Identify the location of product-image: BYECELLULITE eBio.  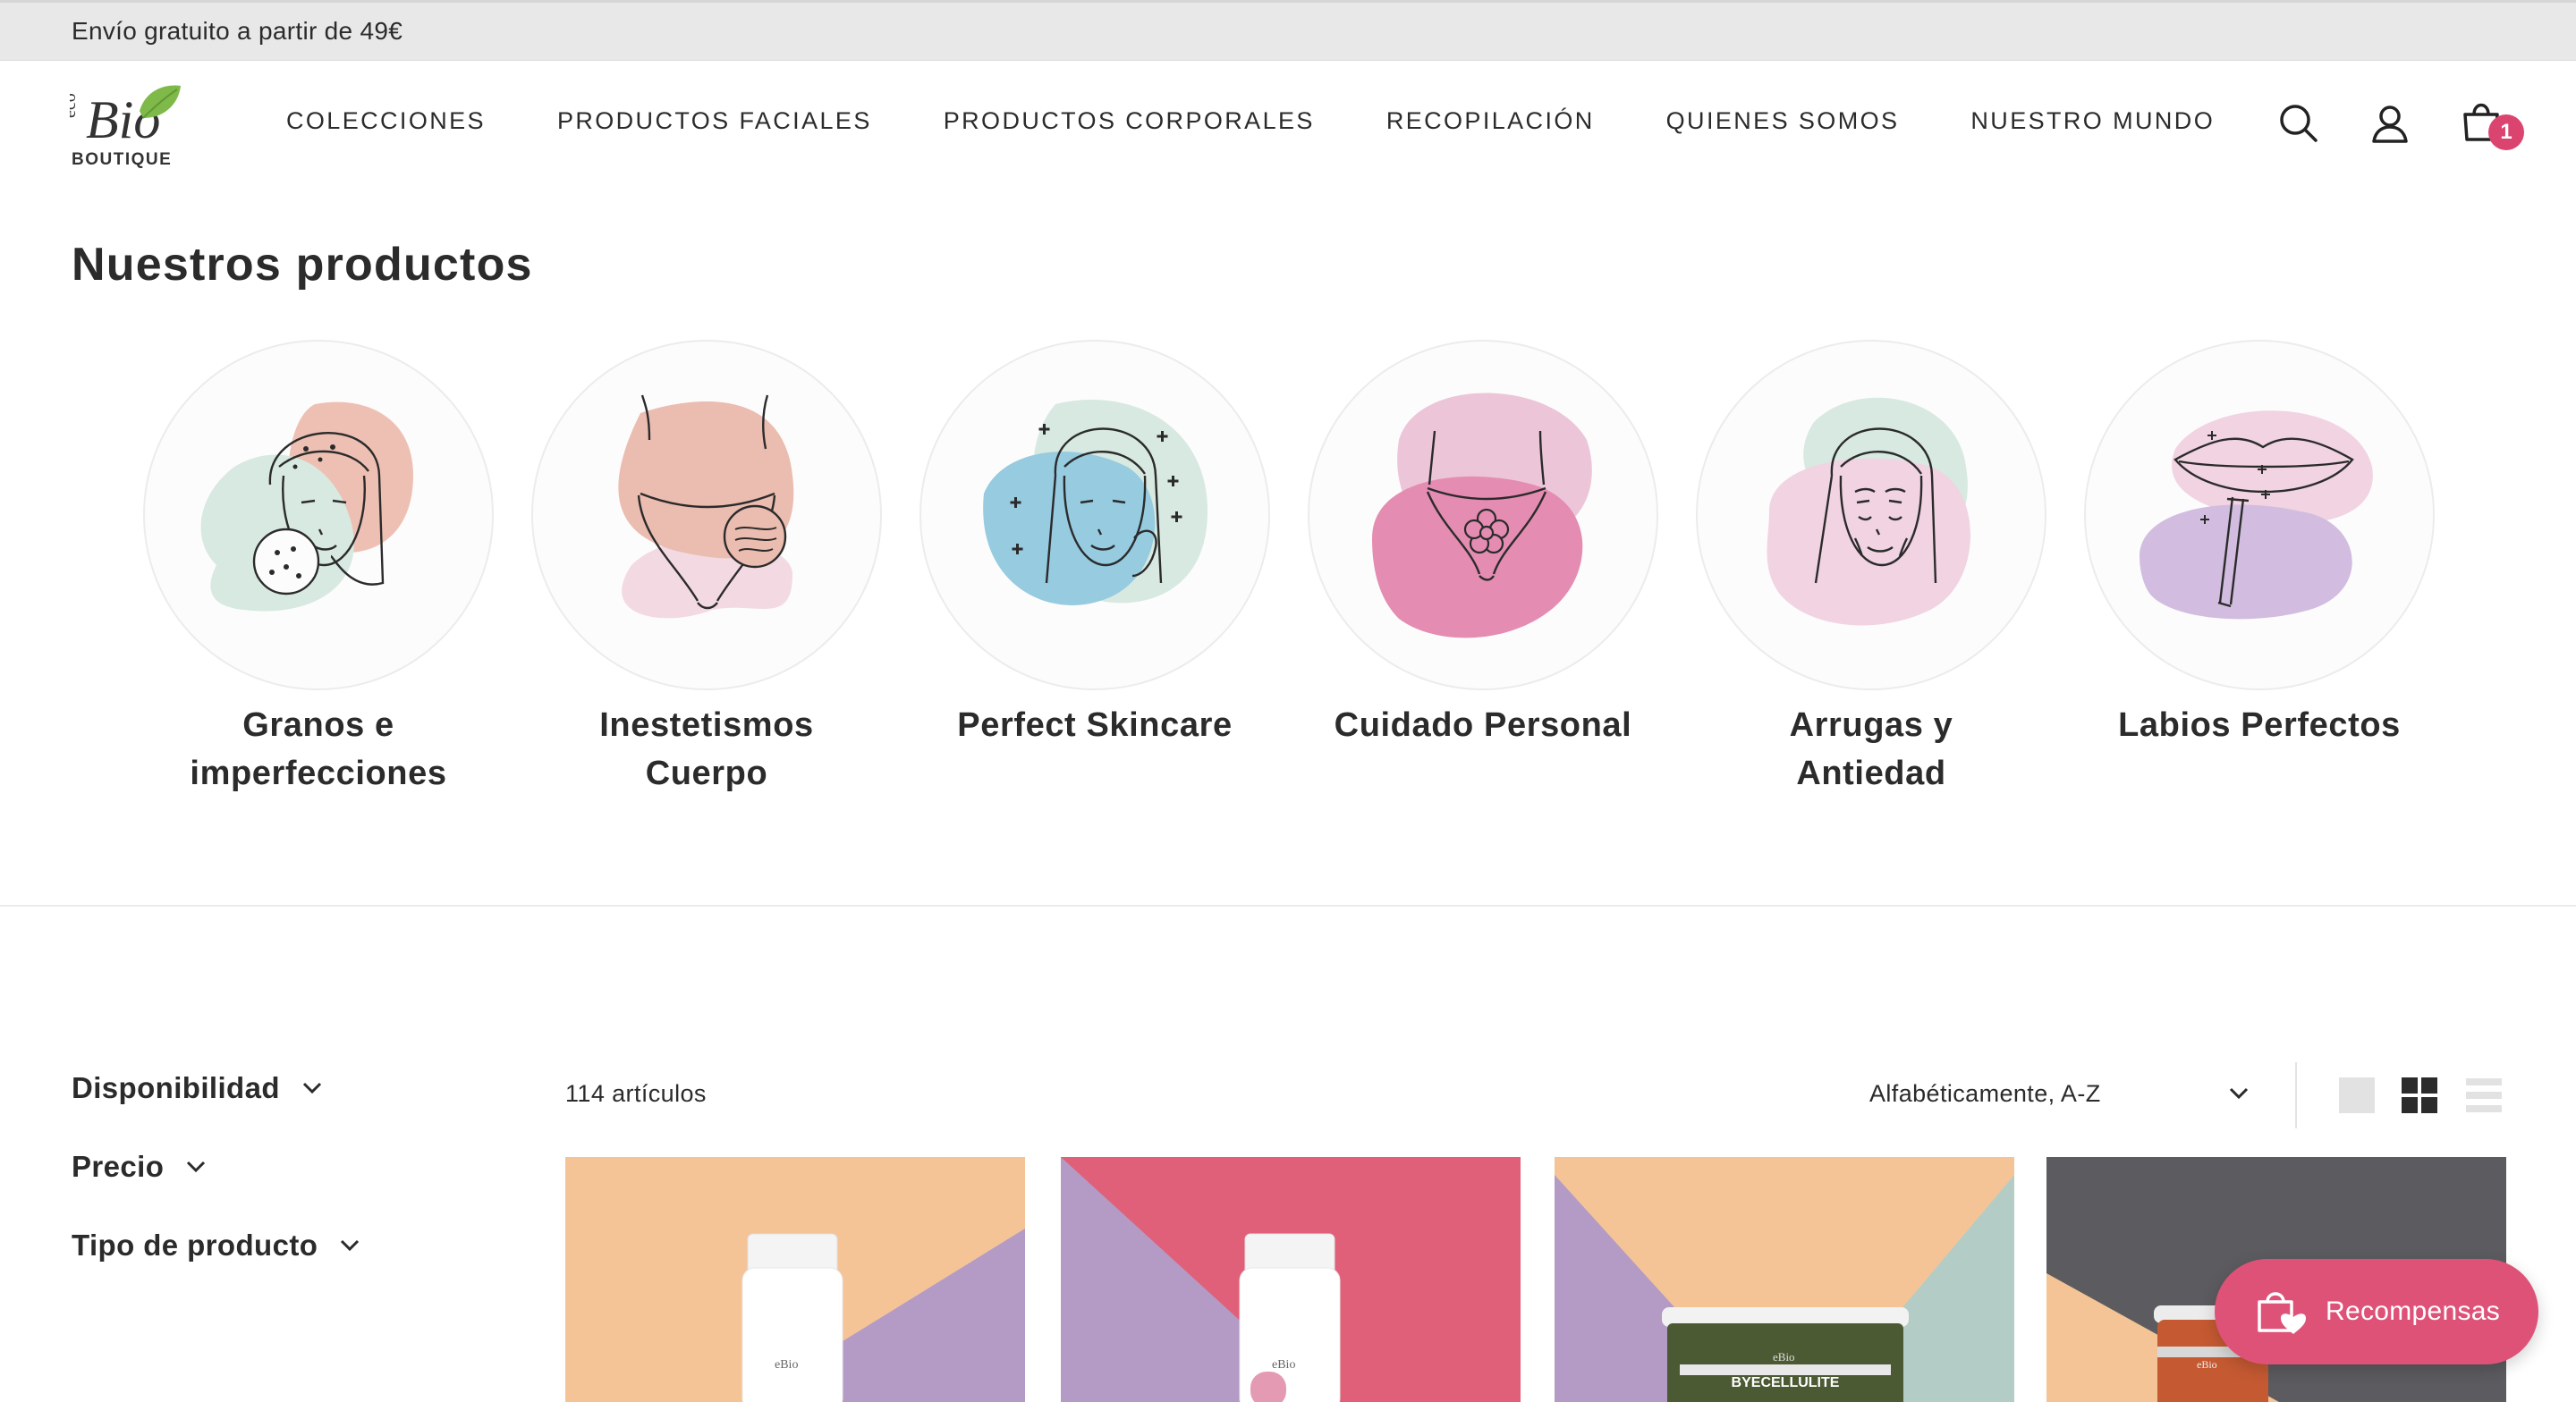
(1784, 1279).